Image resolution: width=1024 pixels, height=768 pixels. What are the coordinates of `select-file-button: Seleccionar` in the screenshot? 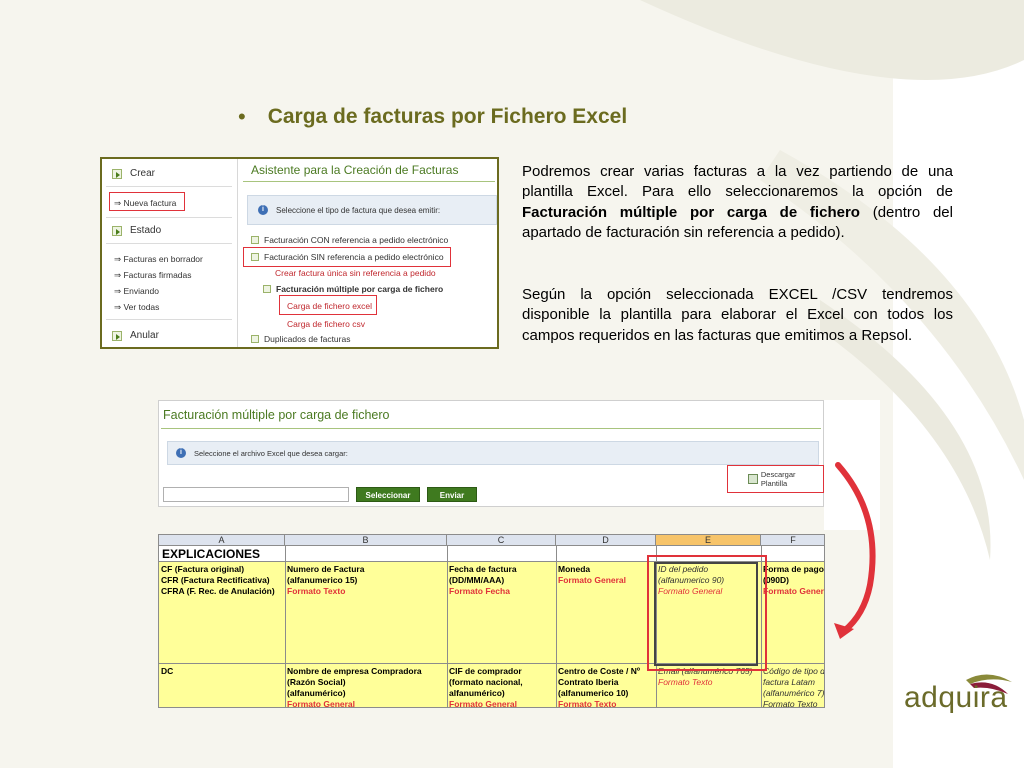 It's located at (388, 494).